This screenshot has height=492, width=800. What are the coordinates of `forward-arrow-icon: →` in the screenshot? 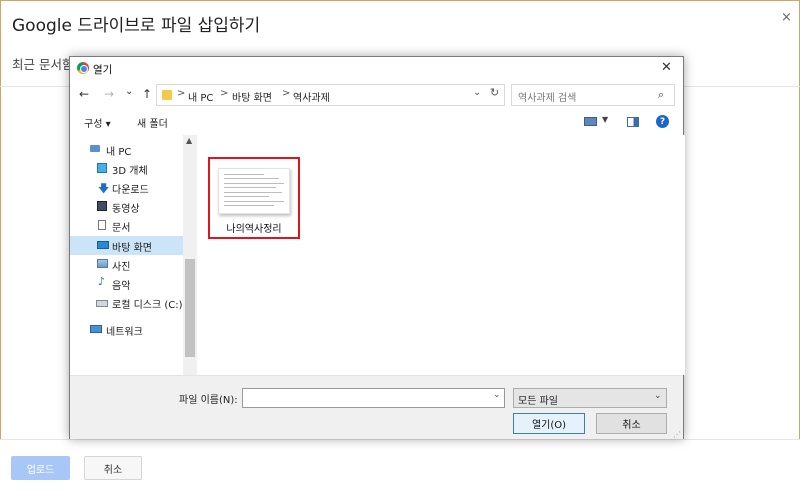 It's located at (109, 94).